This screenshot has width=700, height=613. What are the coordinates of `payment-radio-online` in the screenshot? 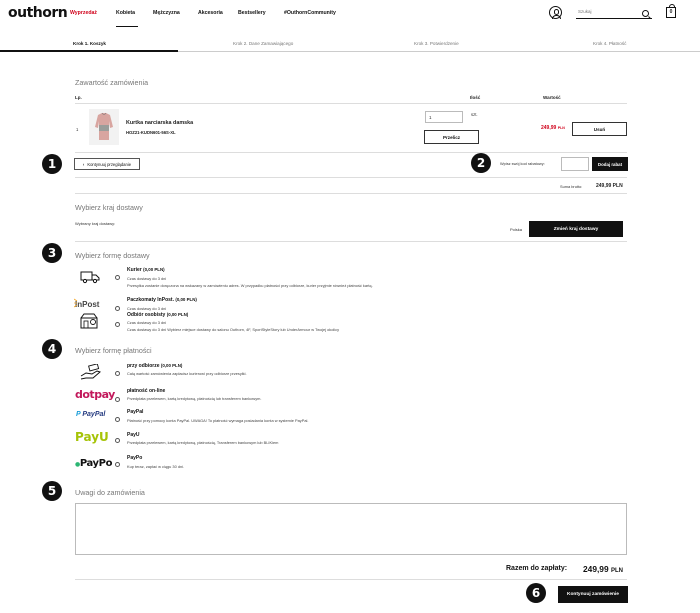 It's located at (117, 399).